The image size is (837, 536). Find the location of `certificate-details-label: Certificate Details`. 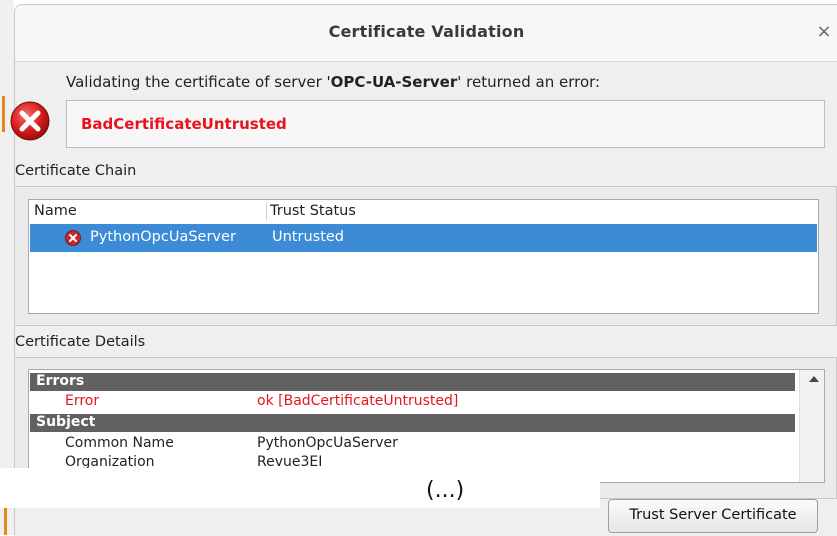

certificate-details-label: Certificate Details is located at coordinates (80, 342).